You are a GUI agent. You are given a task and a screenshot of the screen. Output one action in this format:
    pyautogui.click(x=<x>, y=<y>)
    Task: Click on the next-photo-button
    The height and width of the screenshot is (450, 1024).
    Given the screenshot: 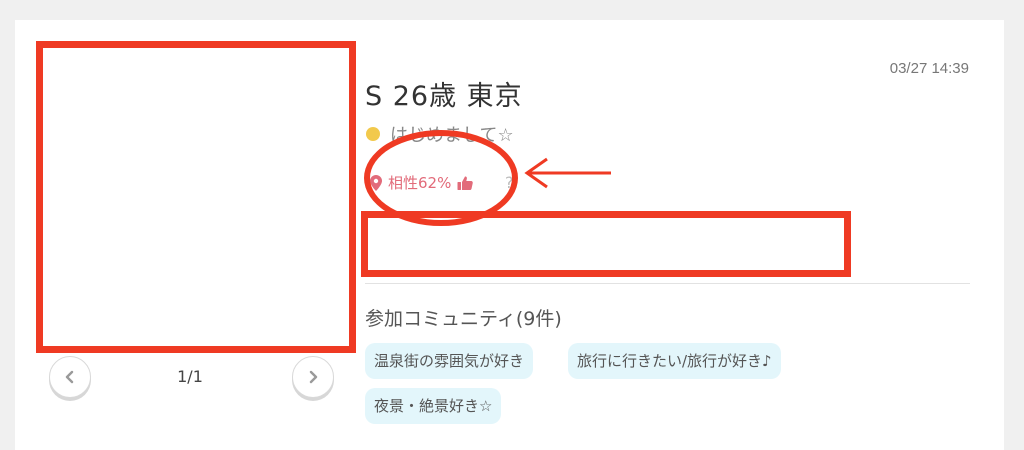 What is the action you would take?
    pyautogui.click(x=313, y=377)
    